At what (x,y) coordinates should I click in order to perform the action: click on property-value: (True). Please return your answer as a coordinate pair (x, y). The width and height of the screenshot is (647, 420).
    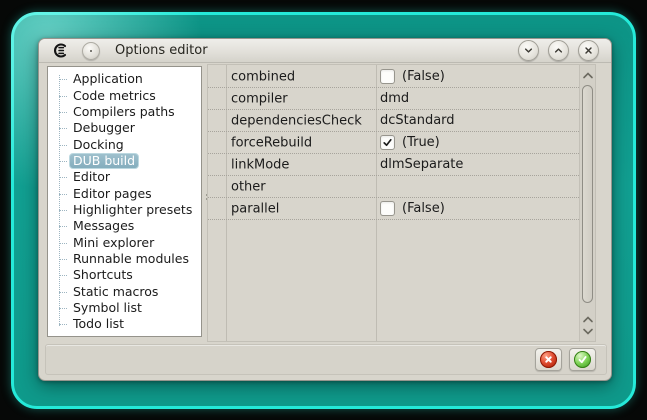
    Looking at the image, I should click on (410, 142).